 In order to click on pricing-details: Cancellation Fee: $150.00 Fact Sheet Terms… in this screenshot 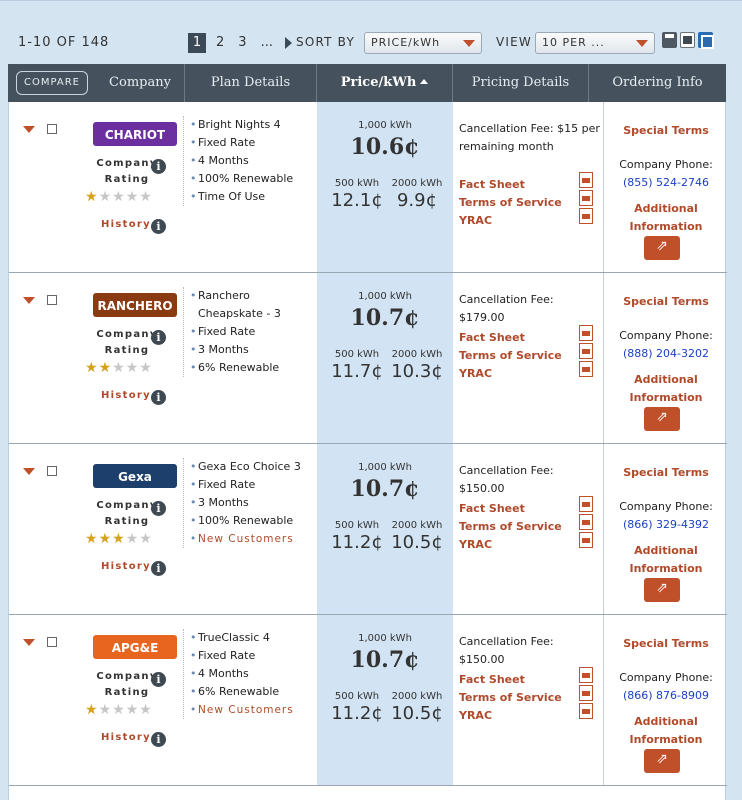, I will do `click(530, 506)`.